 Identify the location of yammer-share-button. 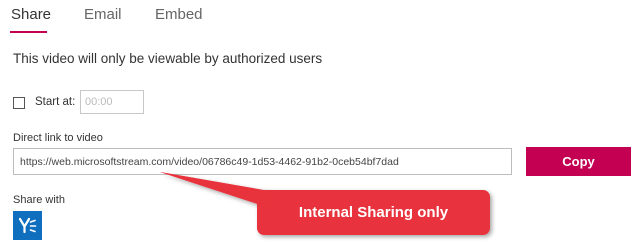
(27, 225).